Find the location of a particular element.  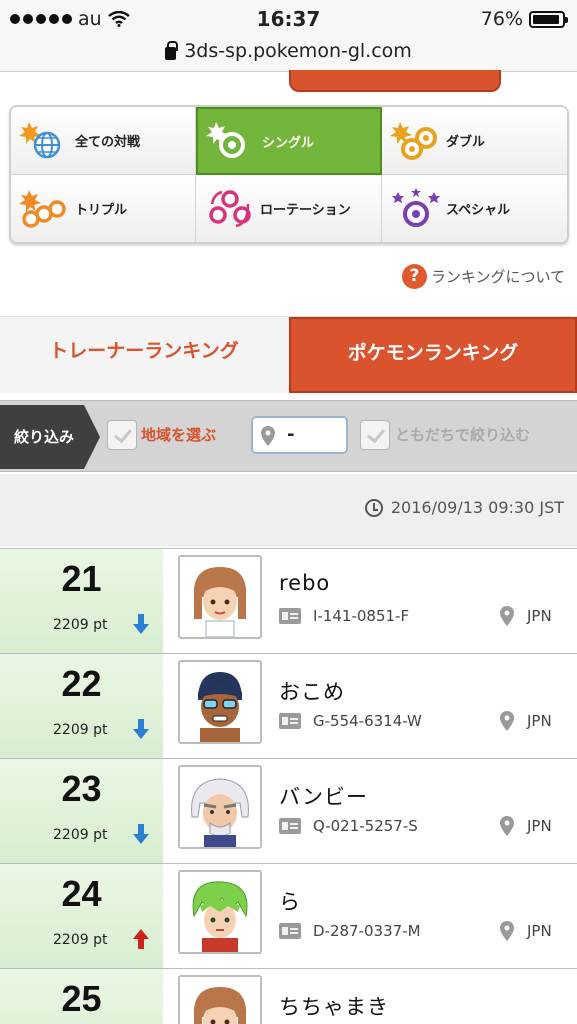

trainer-name: rebo is located at coordinates (305, 583).